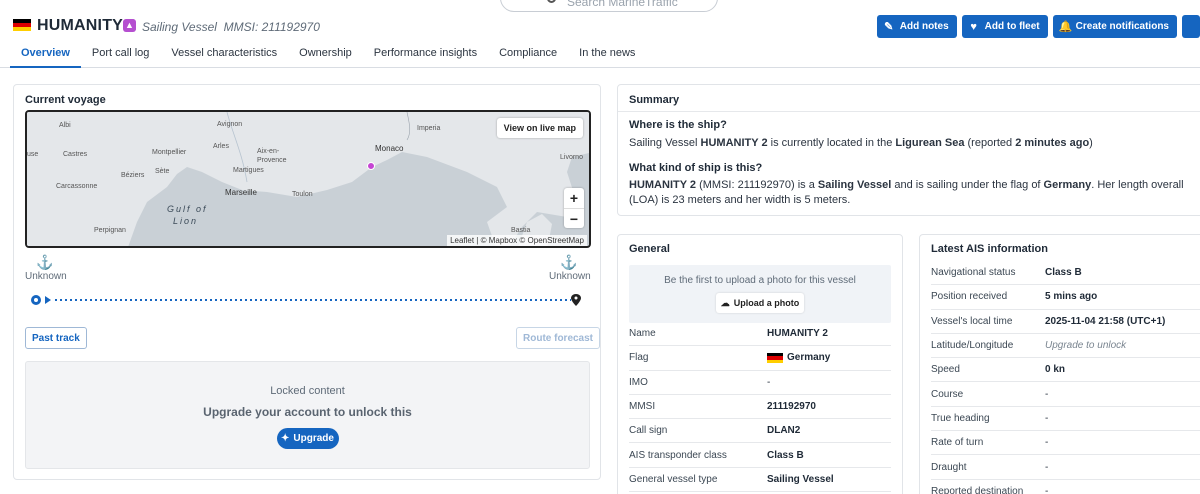 The width and height of the screenshot is (1200, 494). I want to click on sailing-vessel-icon: ▲, so click(129, 25).